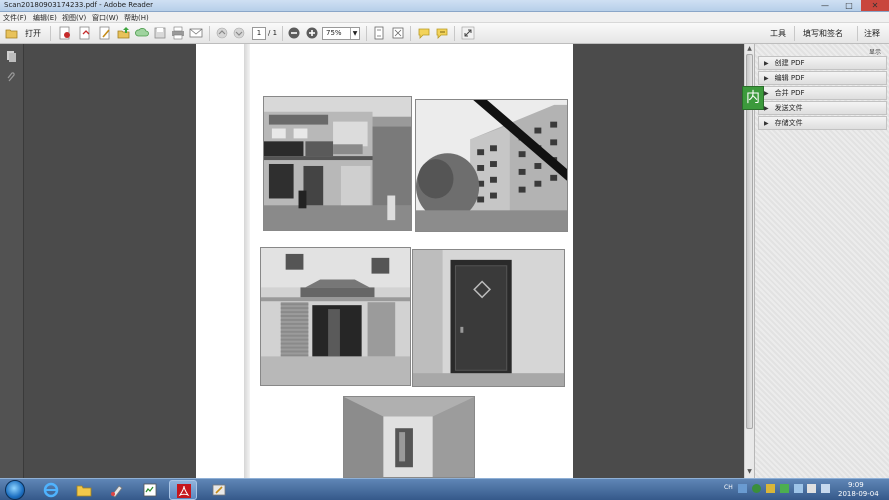  I want to click on start-button, so click(15, 490).